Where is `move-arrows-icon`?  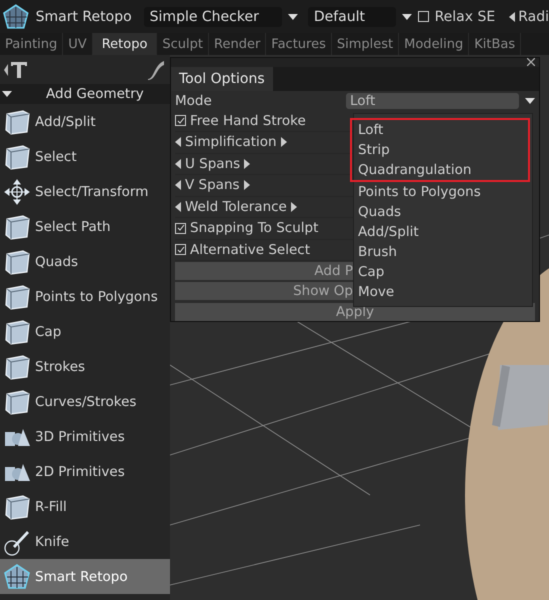
move-arrows-icon is located at coordinates (17, 191).